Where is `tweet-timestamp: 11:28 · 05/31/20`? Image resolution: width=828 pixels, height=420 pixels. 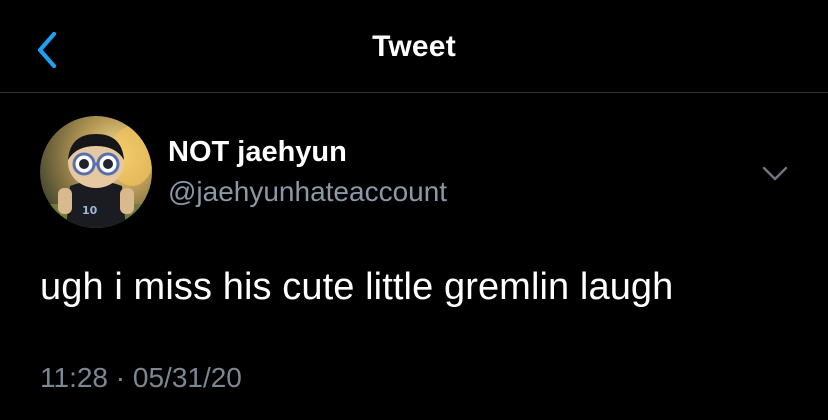
tweet-timestamp: 11:28 · 05/31/20 is located at coordinates (141, 378).